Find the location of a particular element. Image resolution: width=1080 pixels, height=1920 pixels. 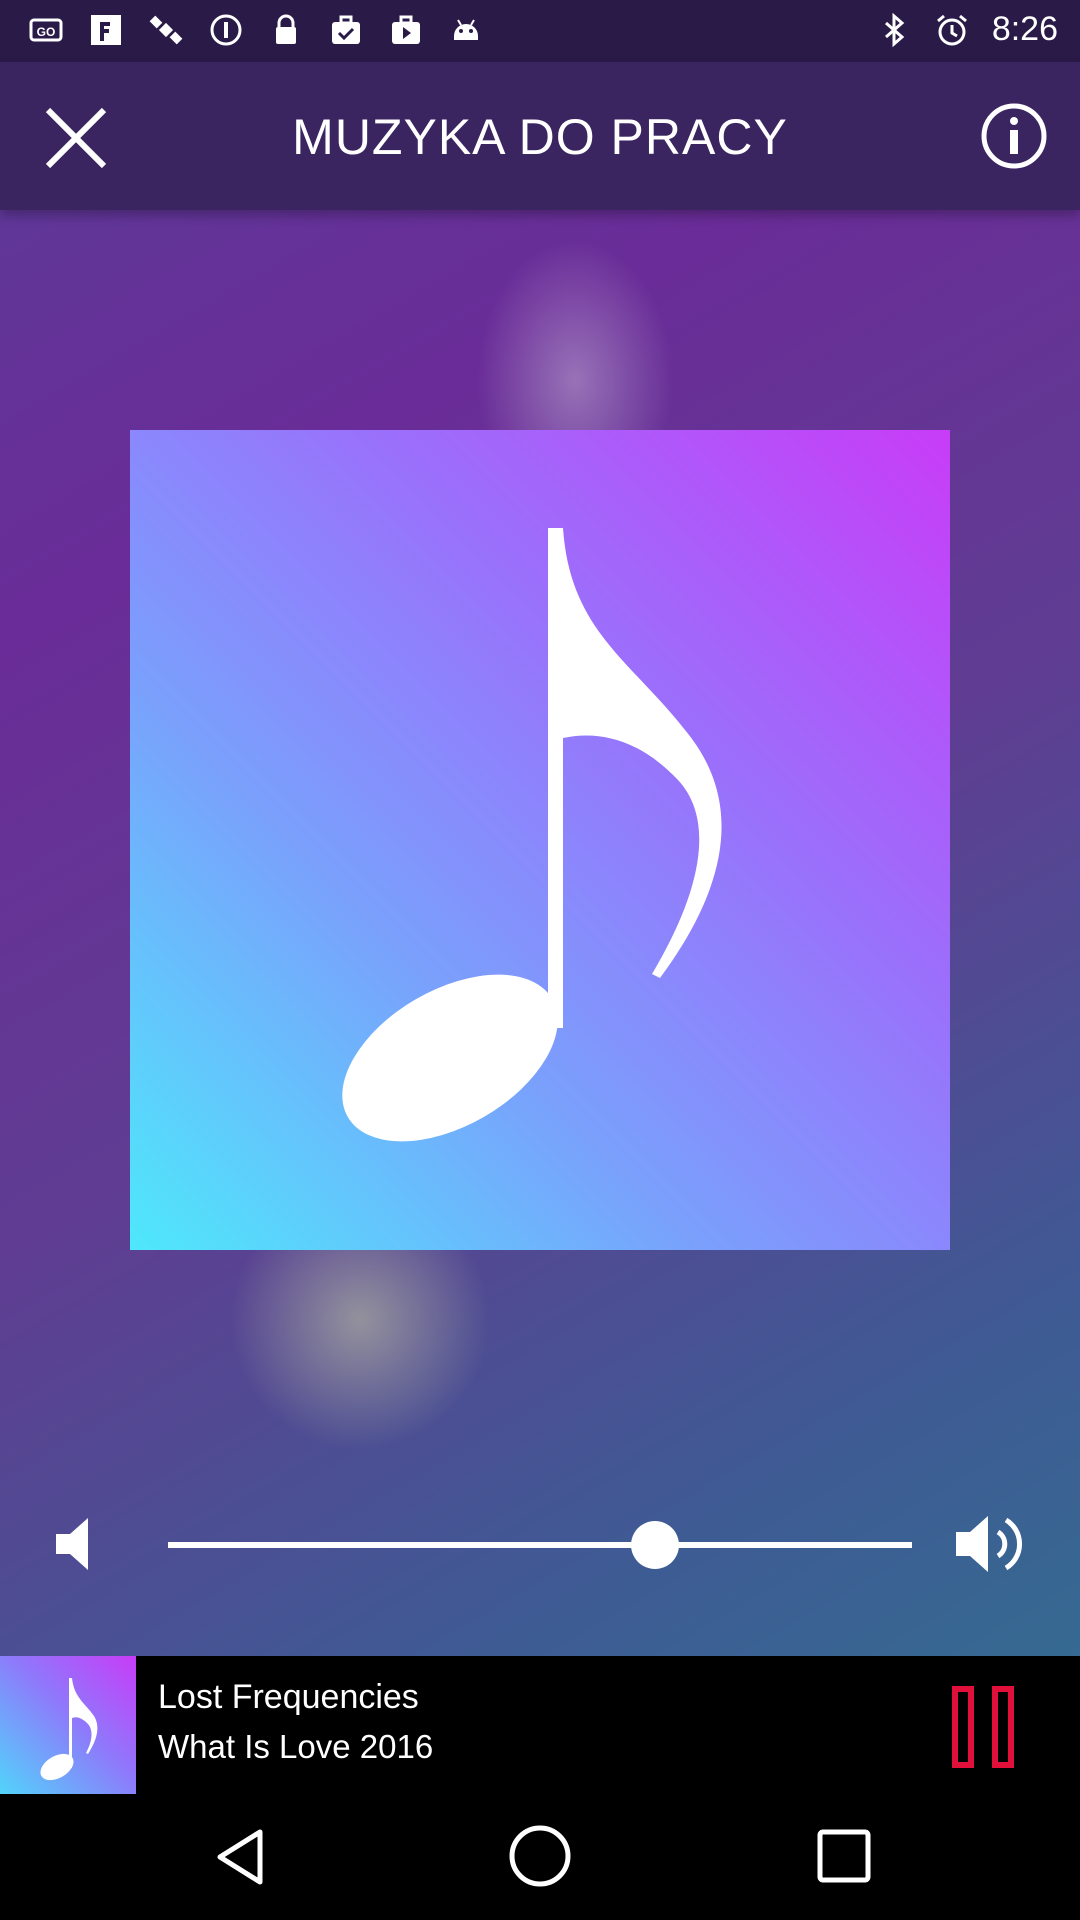

pause-icon is located at coordinates (983, 1727).